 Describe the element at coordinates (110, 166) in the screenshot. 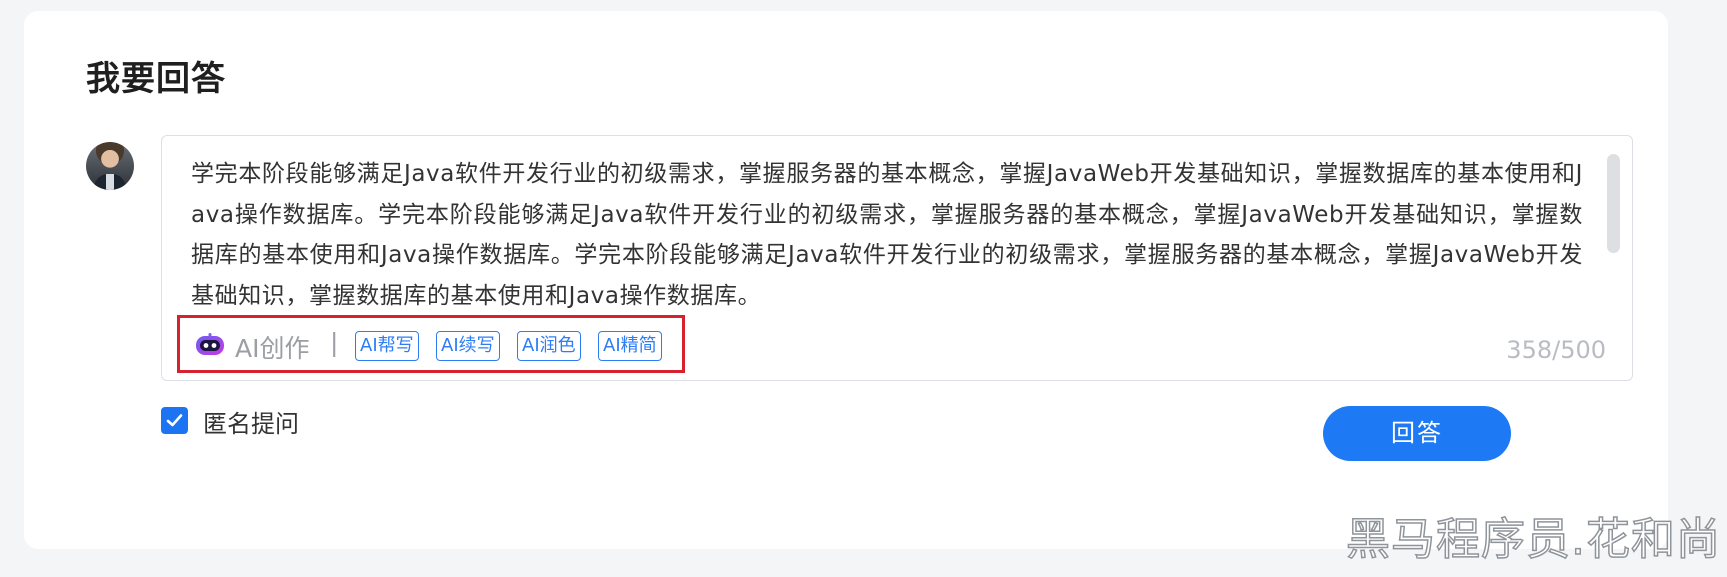

I see `avatar` at that location.